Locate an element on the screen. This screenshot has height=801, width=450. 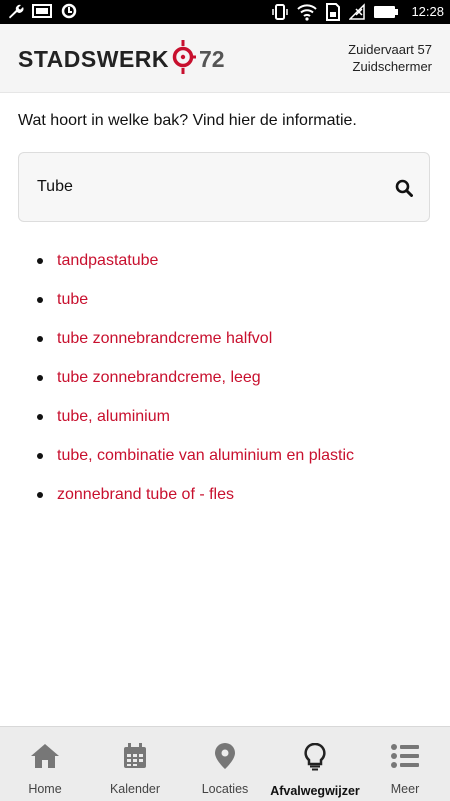
result-link: tube zonnebrandcreme halfvol is located at coordinates (164, 338).